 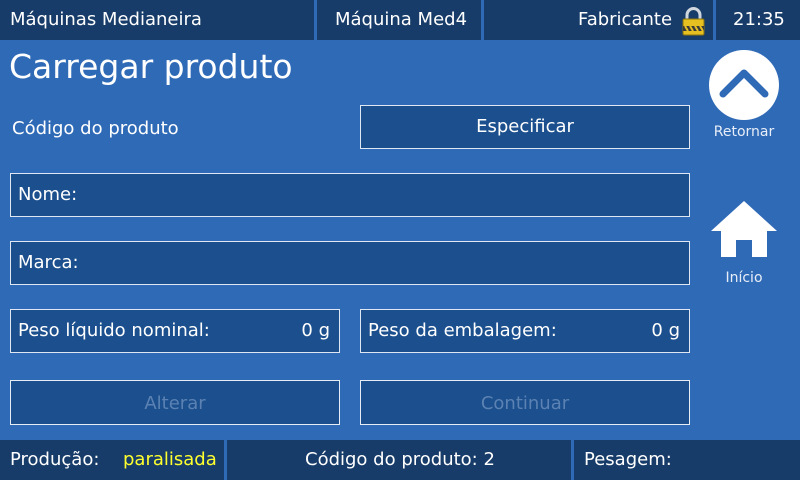 What do you see at coordinates (628, 459) in the screenshot?
I see `weighing-label: Pesagem:` at bounding box center [628, 459].